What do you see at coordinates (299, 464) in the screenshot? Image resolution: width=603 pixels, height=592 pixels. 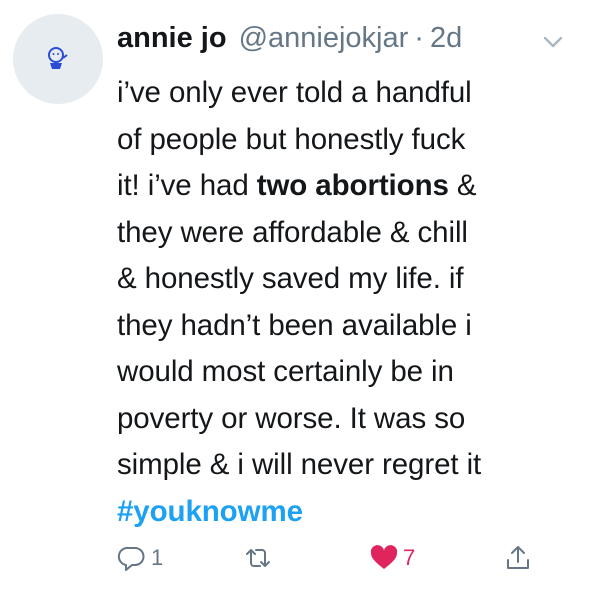 I see `tweet-line: simple & i will never regret it` at bounding box center [299, 464].